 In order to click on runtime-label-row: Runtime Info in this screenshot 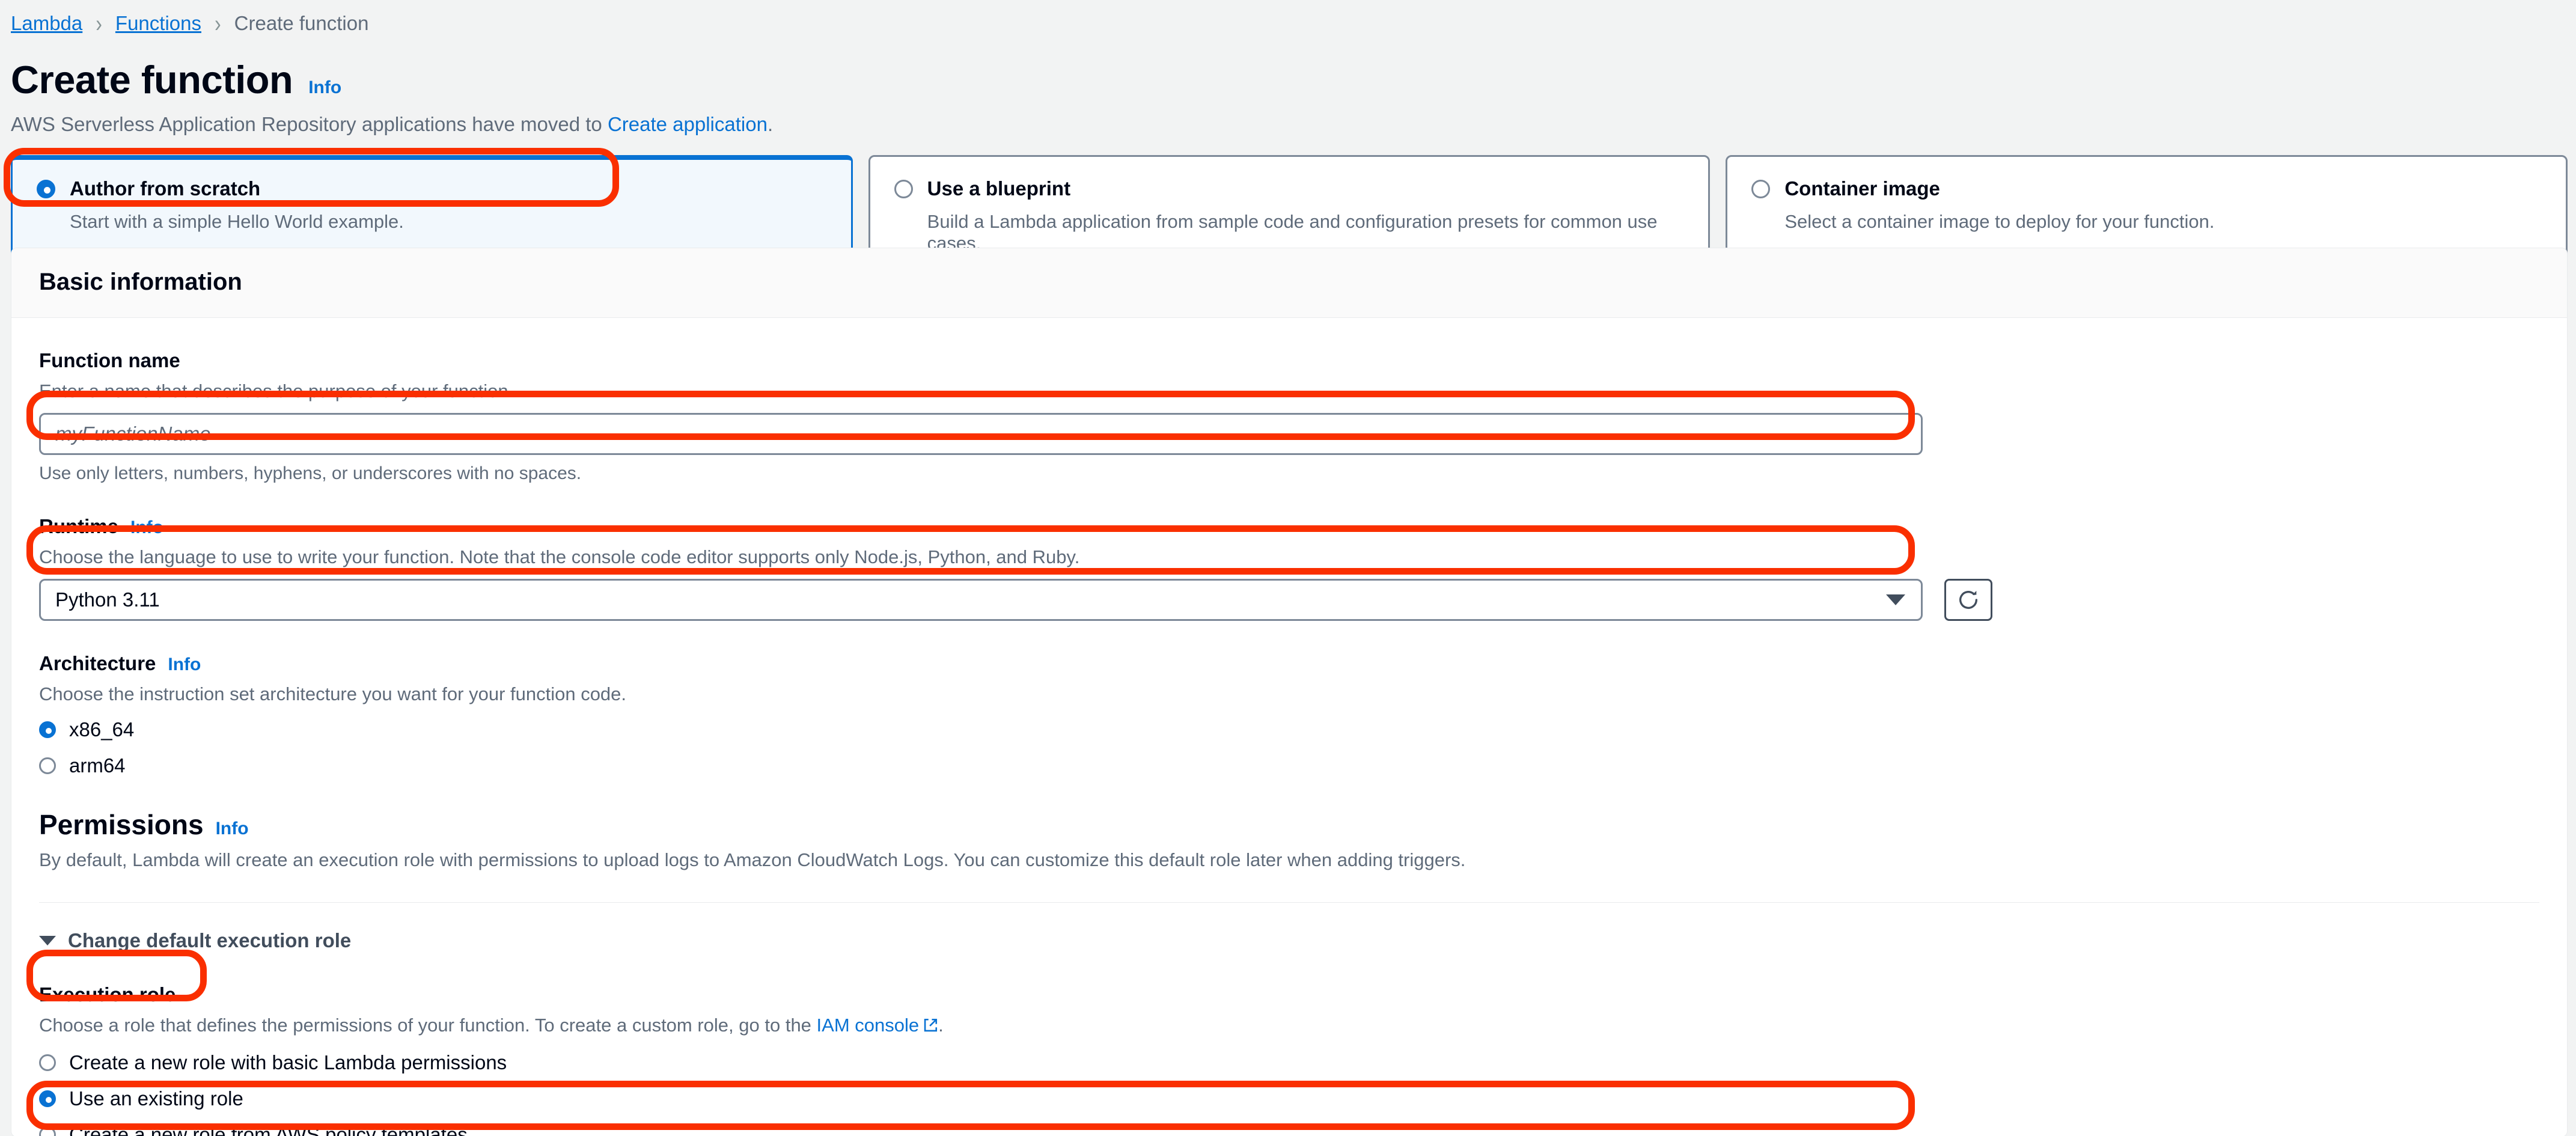, I will do `click(1289, 526)`.